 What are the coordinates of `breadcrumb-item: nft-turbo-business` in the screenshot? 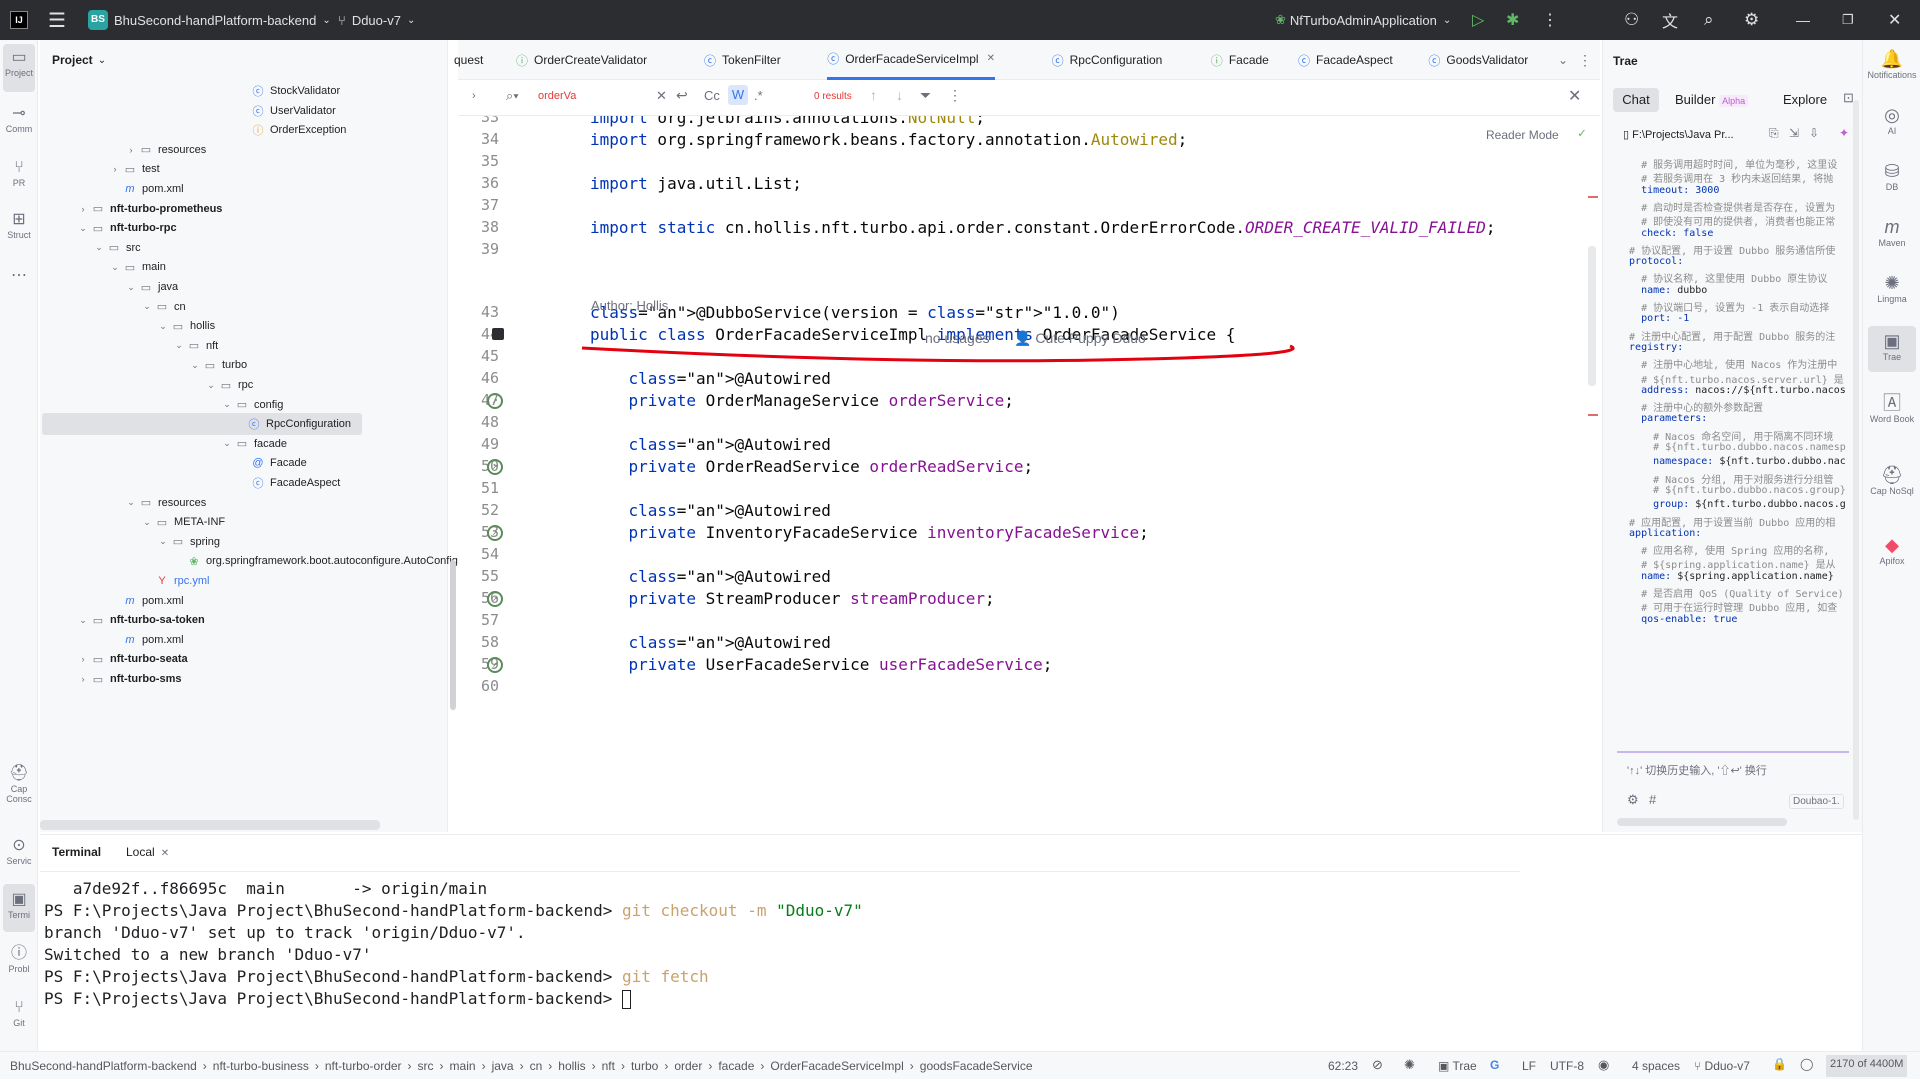 It's located at (261, 1066).